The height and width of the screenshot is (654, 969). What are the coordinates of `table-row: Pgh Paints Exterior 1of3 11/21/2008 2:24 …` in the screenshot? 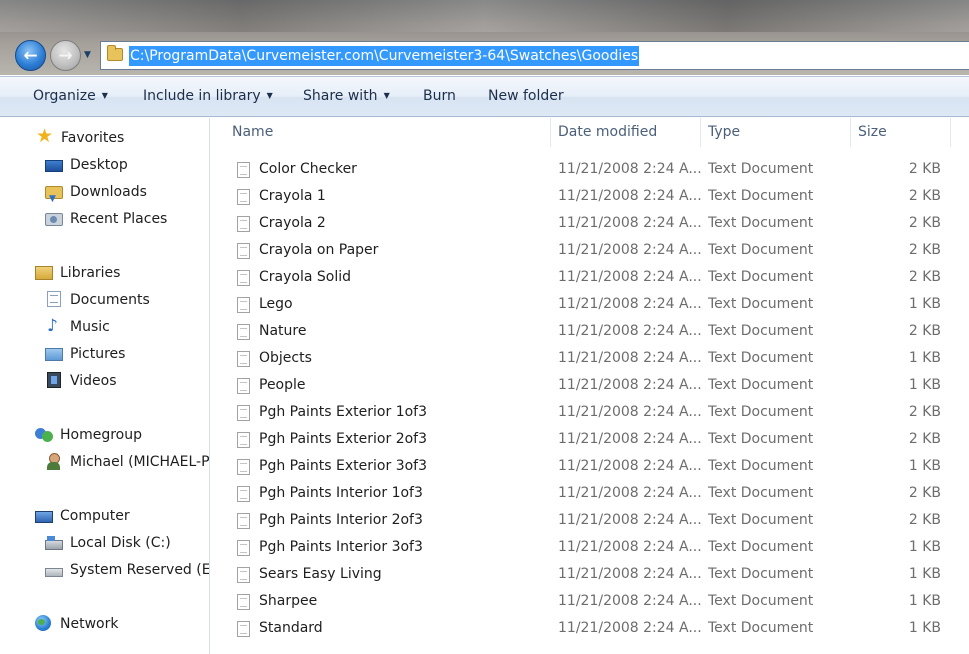 It's located at (590, 413).